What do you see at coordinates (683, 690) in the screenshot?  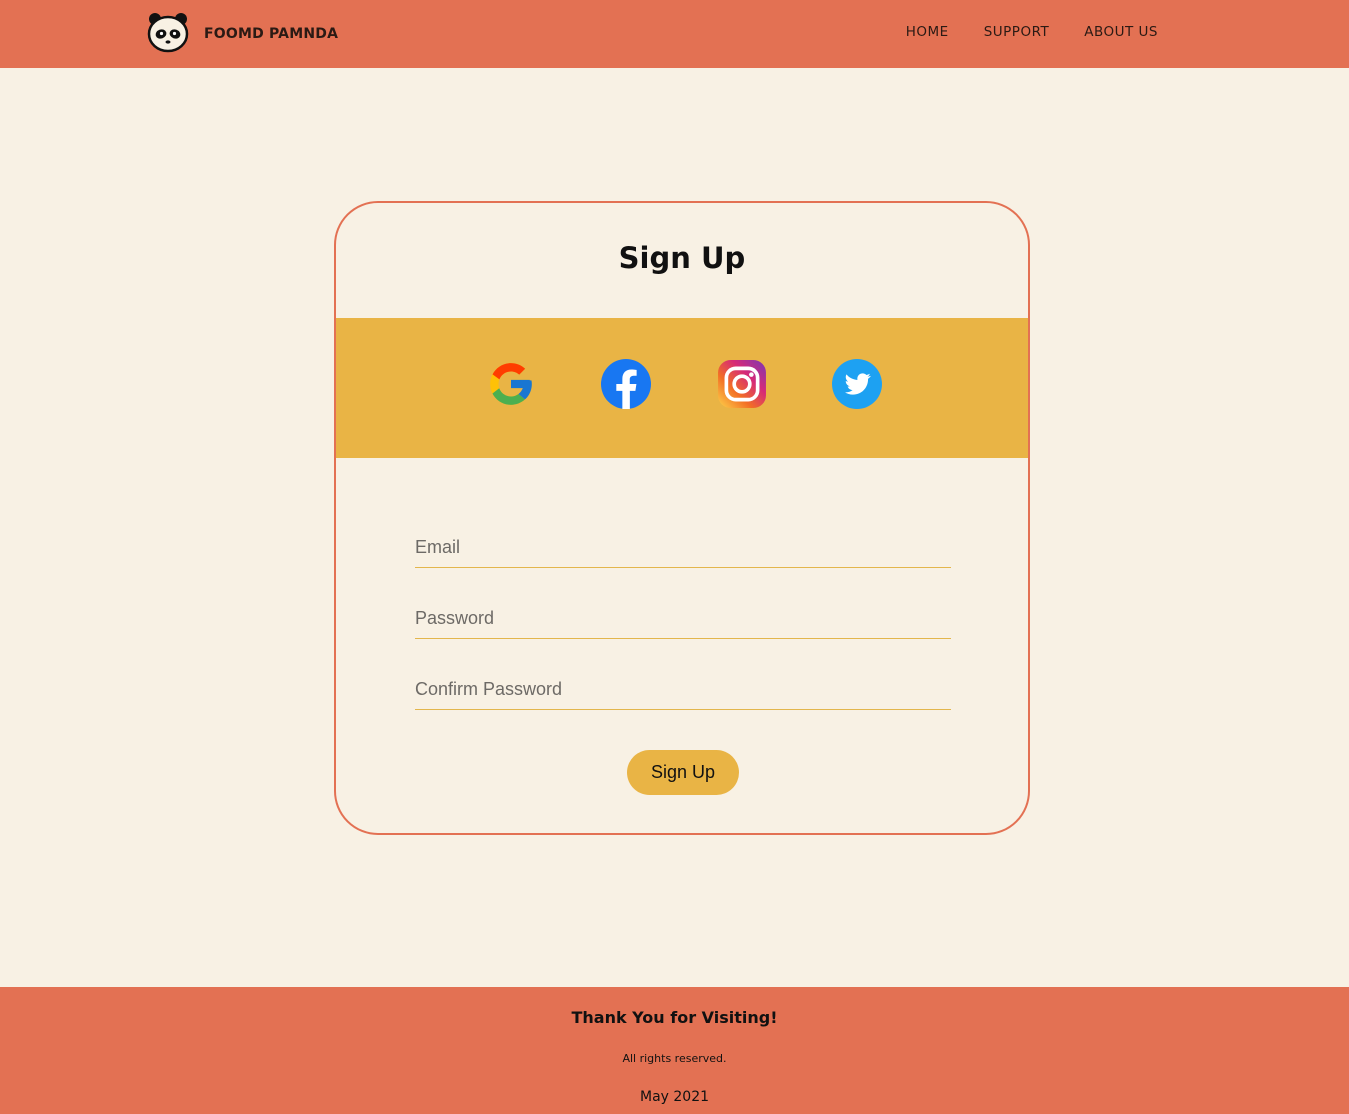 I see `confirm-password-field` at bounding box center [683, 690].